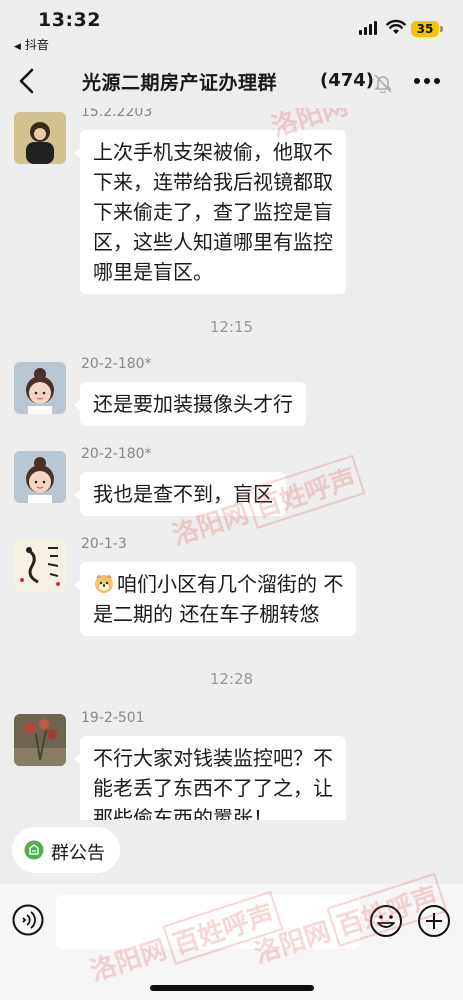  Describe the element at coordinates (213, 788) in the screenshot. I see `message-line: 能老丢了东西不了了之，让` at that location.